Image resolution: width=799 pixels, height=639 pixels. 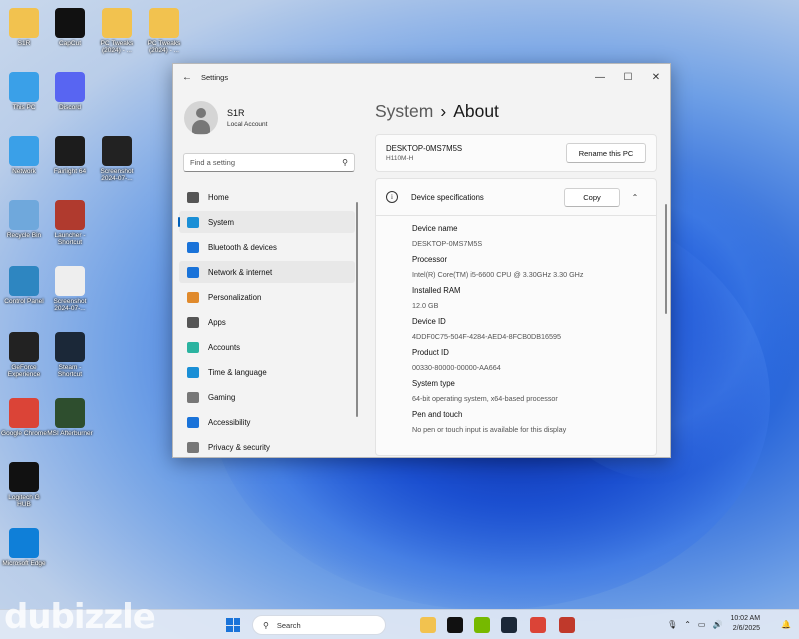 What do you see at coordinates (267, 197) in the screenshot?
I see `sidebar-item-home: Home` at bounding box center [267, 197].